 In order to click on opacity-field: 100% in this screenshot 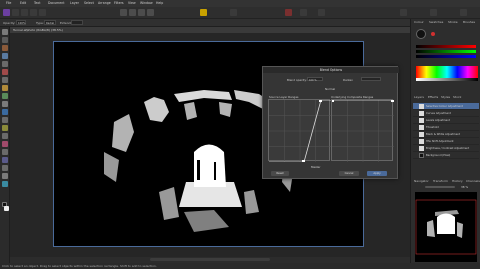, I will do `click(21, 22)`.